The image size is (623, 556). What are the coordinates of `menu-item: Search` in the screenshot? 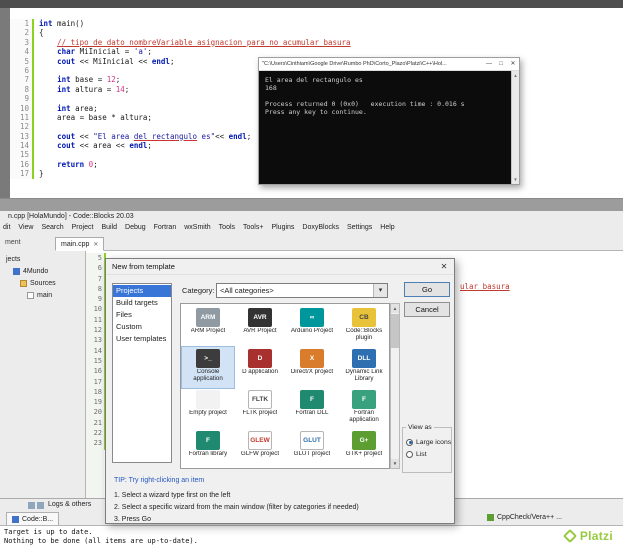 It's located at (52, 227).